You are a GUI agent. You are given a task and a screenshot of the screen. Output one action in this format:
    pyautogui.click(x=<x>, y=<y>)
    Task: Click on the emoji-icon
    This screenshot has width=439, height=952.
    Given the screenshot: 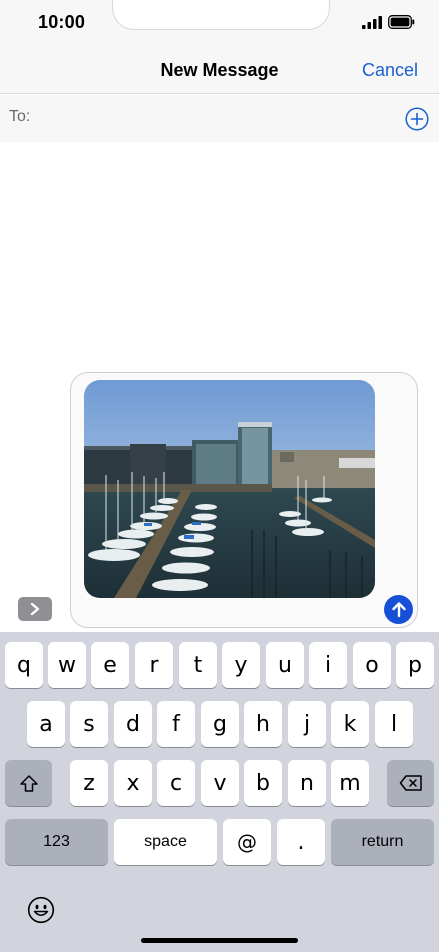 What is the action you would take?
    pyautogui.click(x=41, y=910)
    